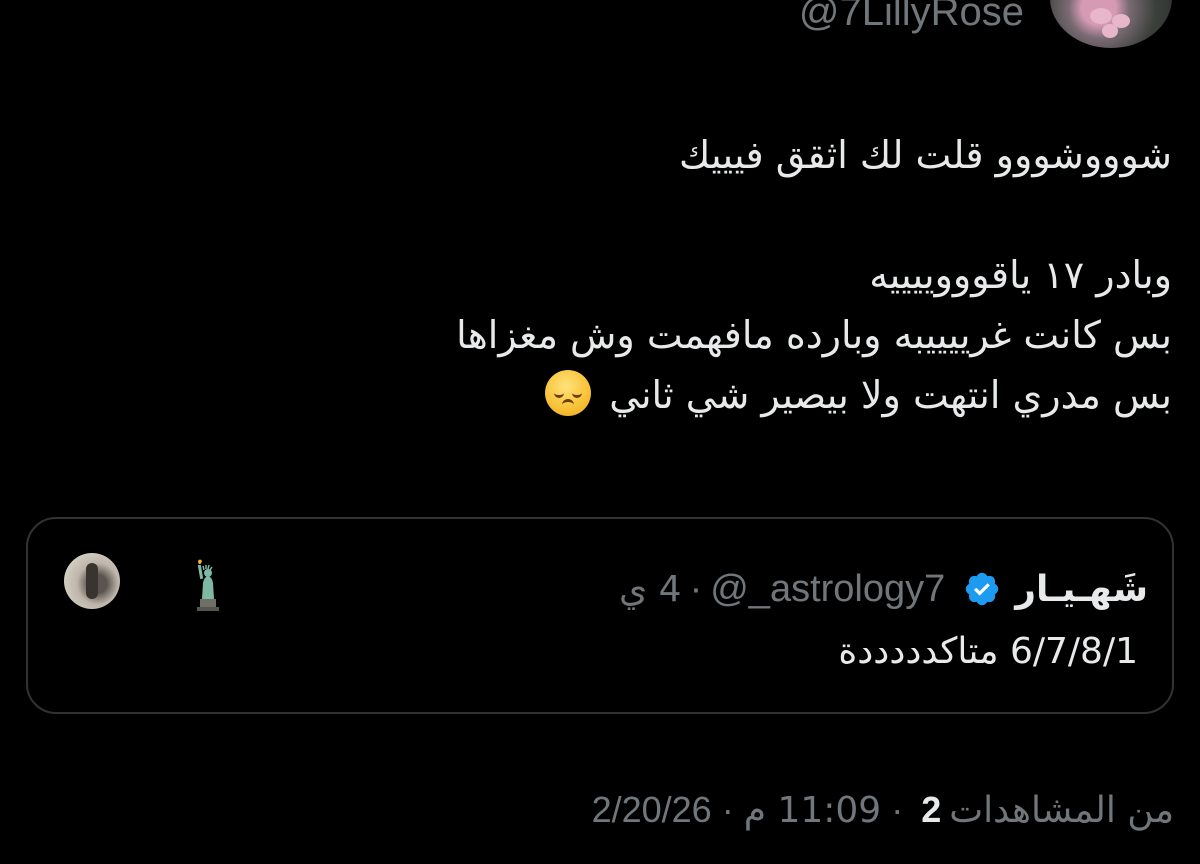 This screenshot has width=1200, height=864. What do you see at coordinates (911, 17) in the screenshot?
I see `author-handle: @7LillyRose` at bounding box center [911, 17].